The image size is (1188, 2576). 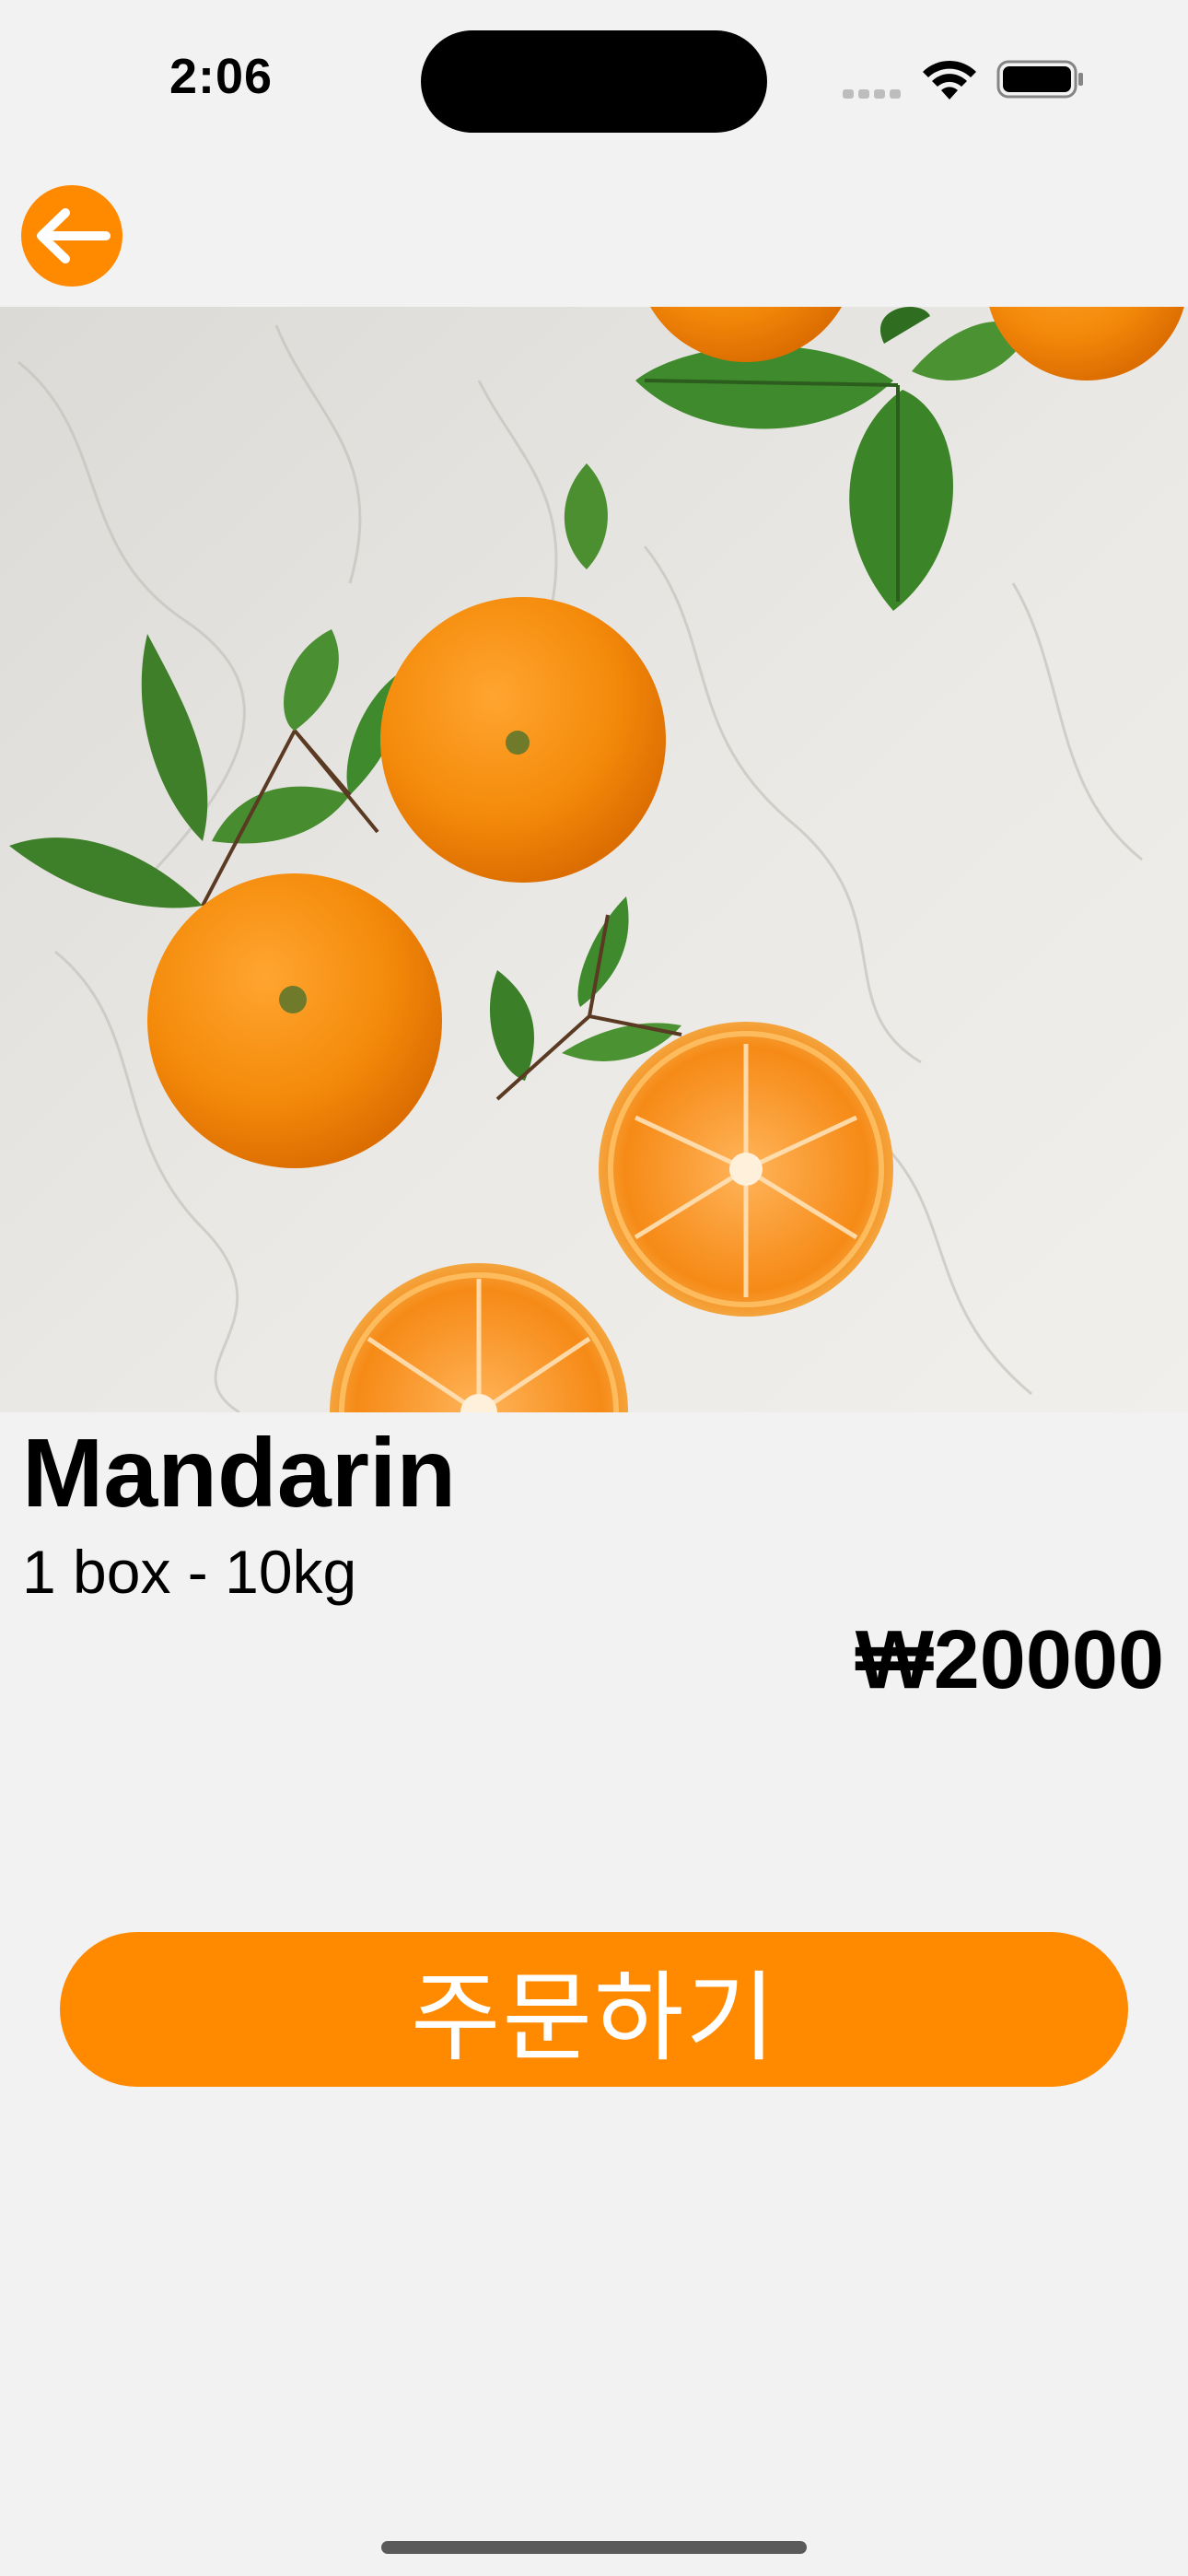 I want to click on order-button: 주문하기, so click(x=594, y=2009).